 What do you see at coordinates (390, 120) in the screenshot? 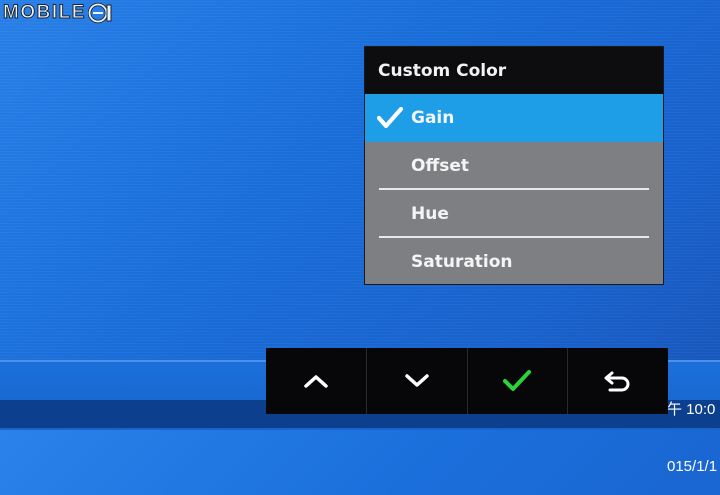
I see `check-icon` at bounding box center [390, 120].